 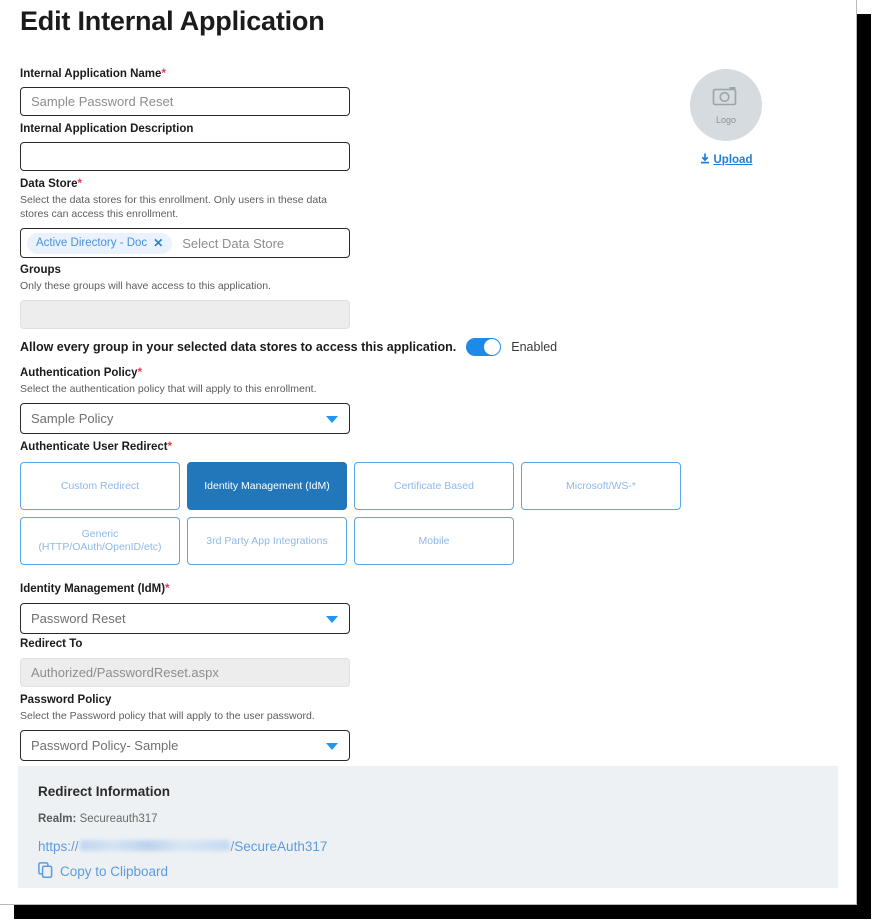 I want to click on redirect-option-custom-redirect: Custom Redirect, so click(x=100, y=486).